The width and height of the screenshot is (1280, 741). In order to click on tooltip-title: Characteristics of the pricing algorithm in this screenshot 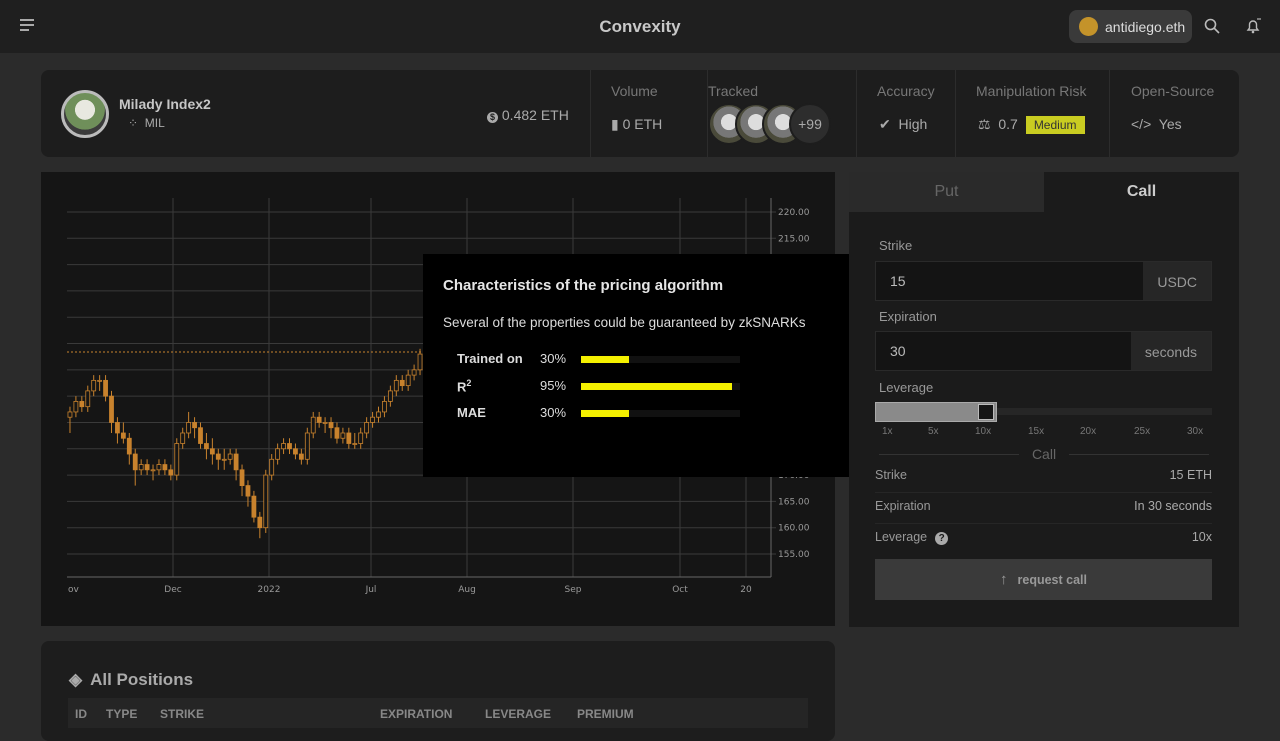, I will do `click(583, 285)`.